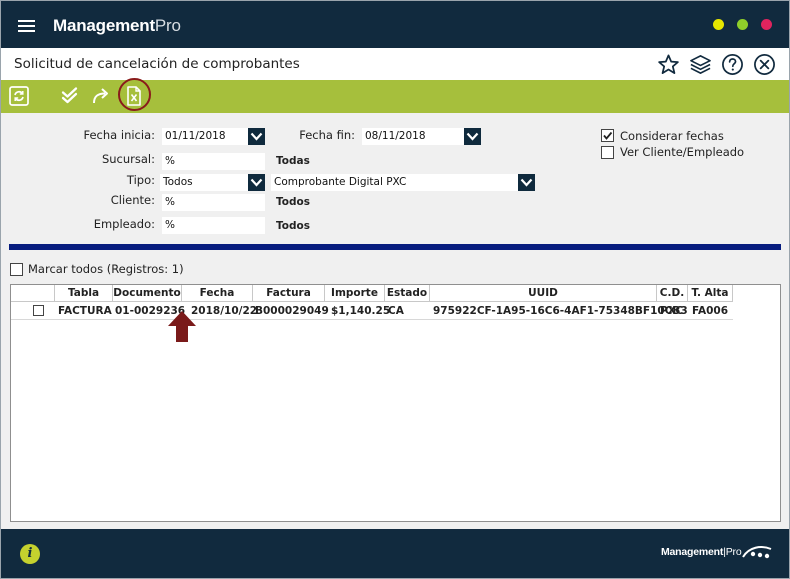 The image size is (790, 579). I want to click on app-title: ManagementPro, so click(117, 26).